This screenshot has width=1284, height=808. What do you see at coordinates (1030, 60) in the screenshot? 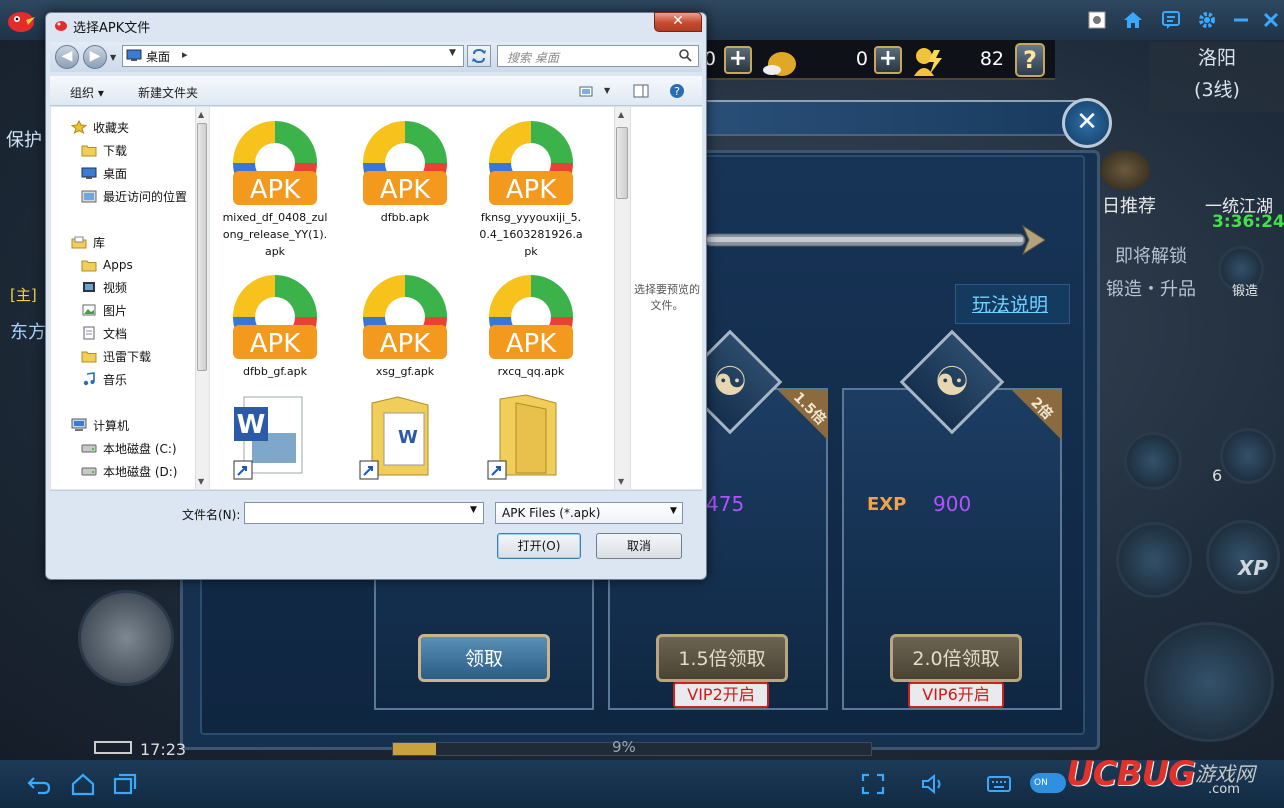
I see `help-button: ?` at bounding box center [1030, 60].